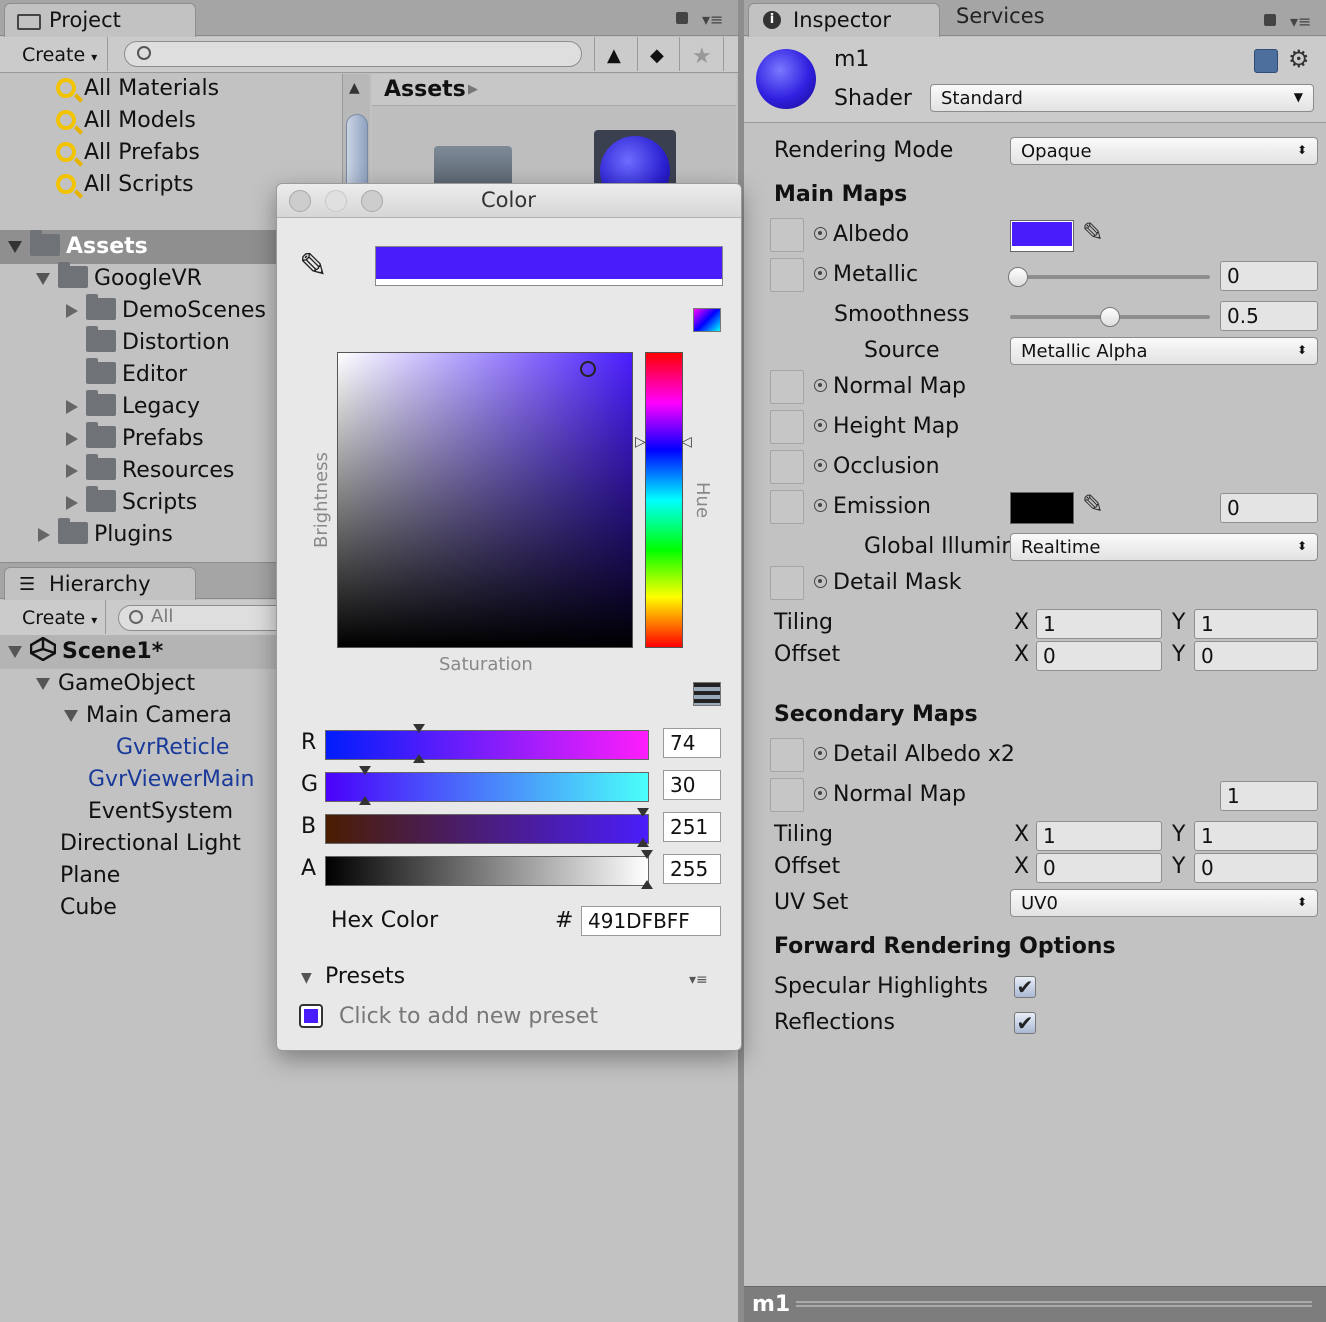 This screenshot has width=1326, height=1322. I want to click on tree-demoscenes: DemoScenes, so click(166, 310).